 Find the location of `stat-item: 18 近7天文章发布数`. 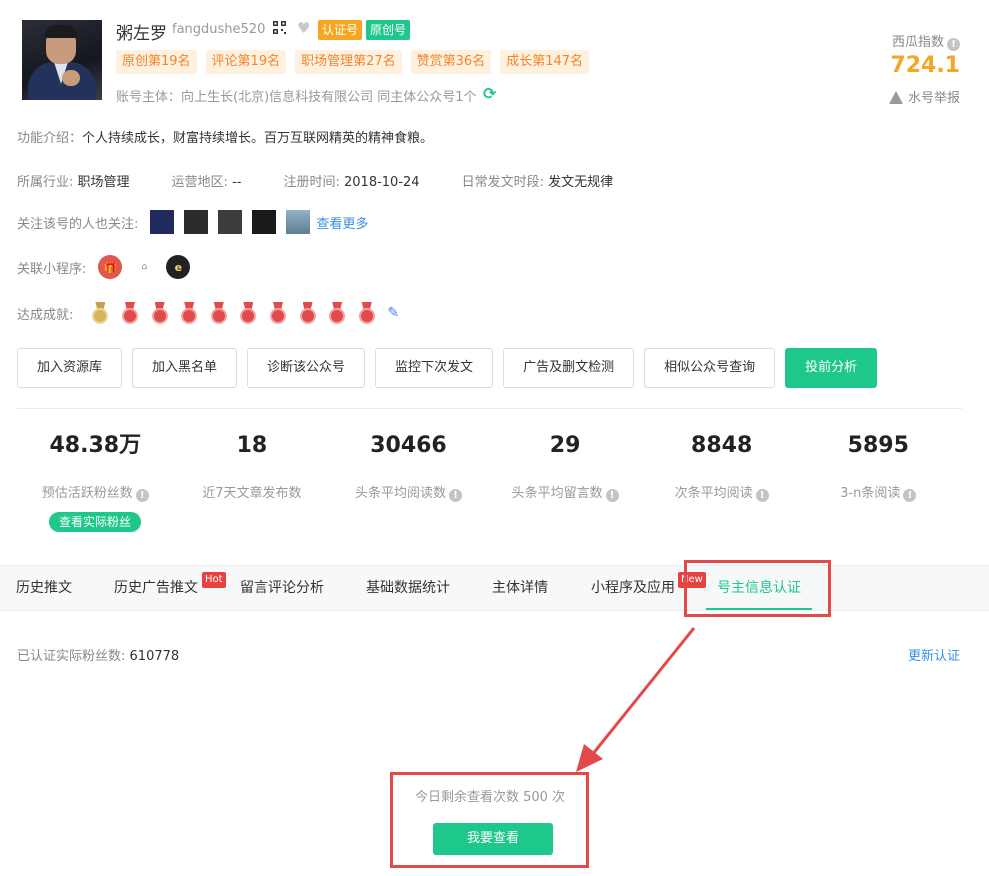

stat-item: 18 近7天文章发布数 is located at coordinates (252, 466).